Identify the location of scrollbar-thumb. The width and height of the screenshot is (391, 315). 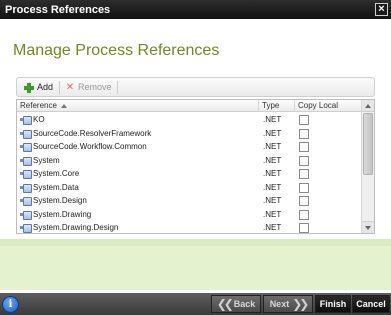
(368, 144).